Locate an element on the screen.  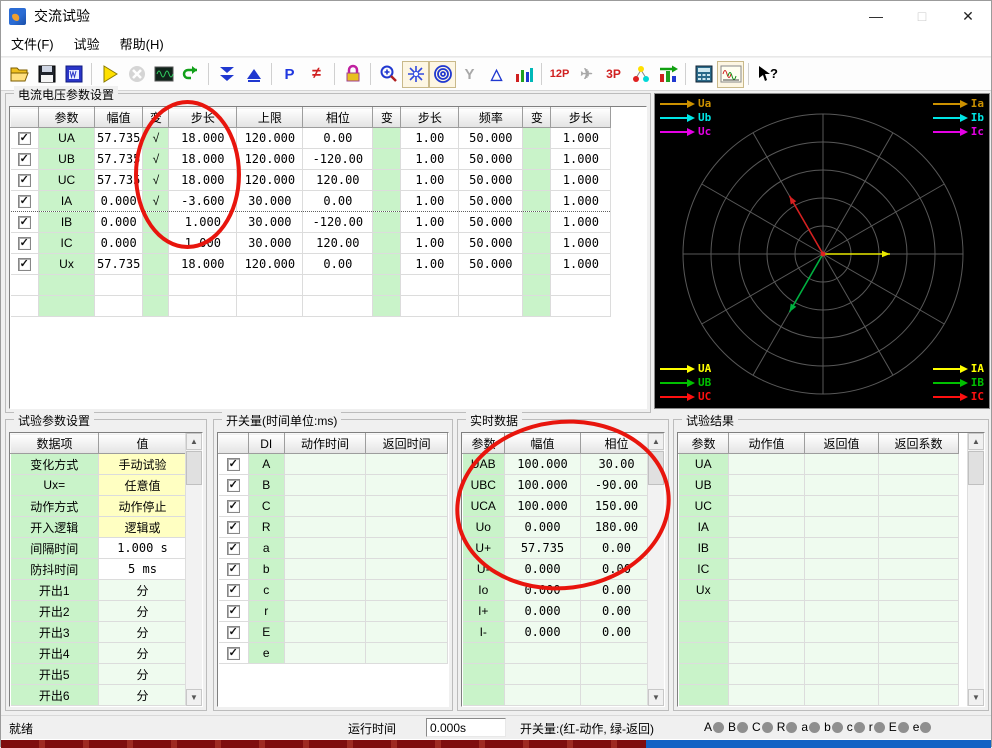
menu-help: 帮助(H) is located at coordinates (142, 43).